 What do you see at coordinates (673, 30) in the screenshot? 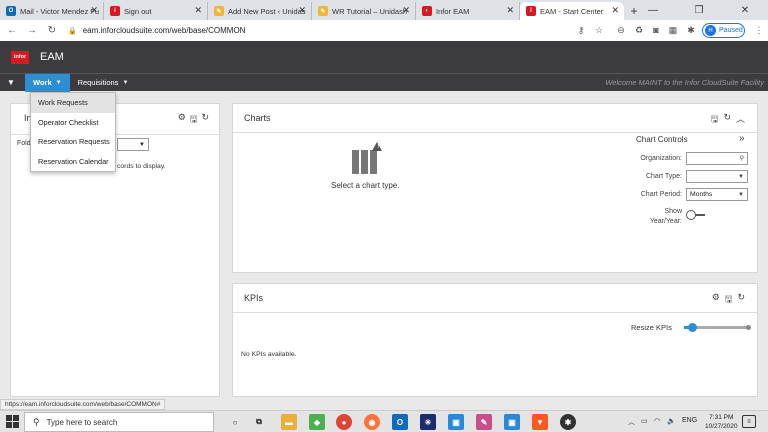
I see `grid-icon: ▦` at bounding box center [673, 30].